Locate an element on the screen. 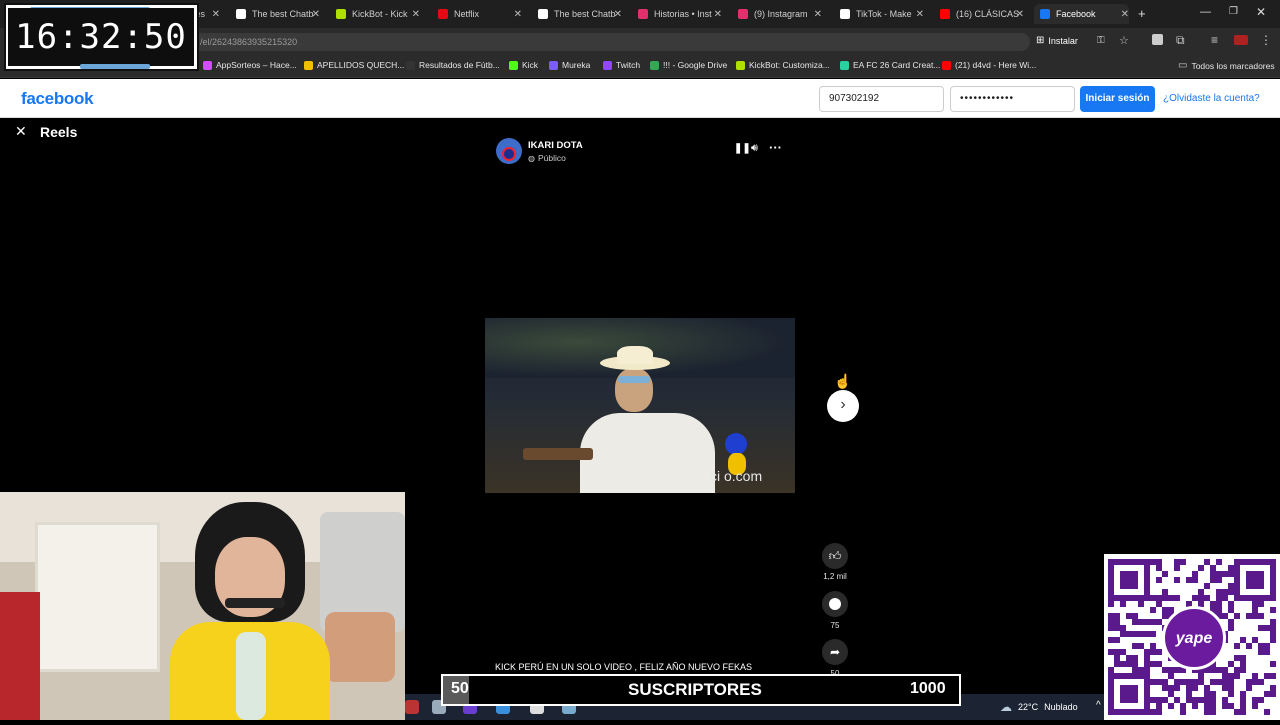 The image size is (1280, 725). bookmark-item: Kick is located at coordinates (523, 65).